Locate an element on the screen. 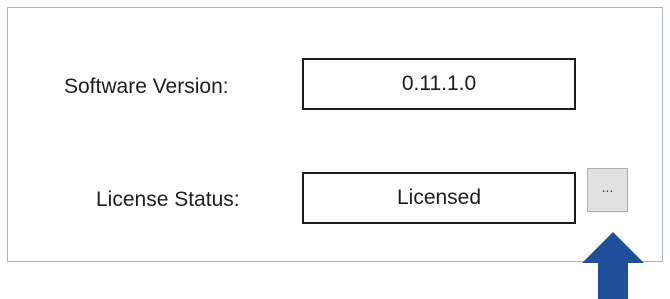 This screenshot has width=670, height=299. software-version-label: Software Version: is located at coordinates (146, 86).